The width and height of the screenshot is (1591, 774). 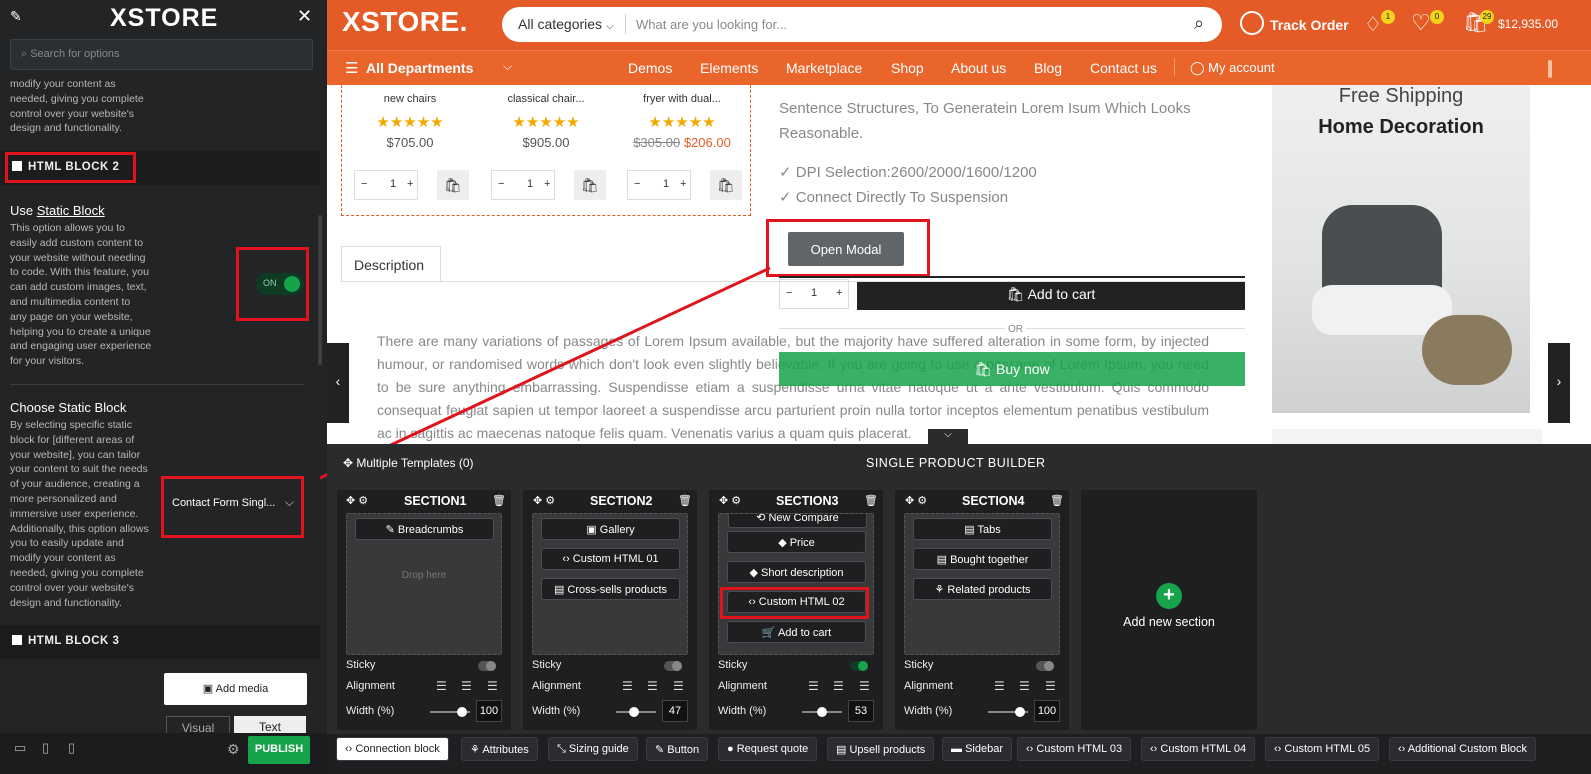 I want to click on element-label: Gallery, so click(x=617, y=530).